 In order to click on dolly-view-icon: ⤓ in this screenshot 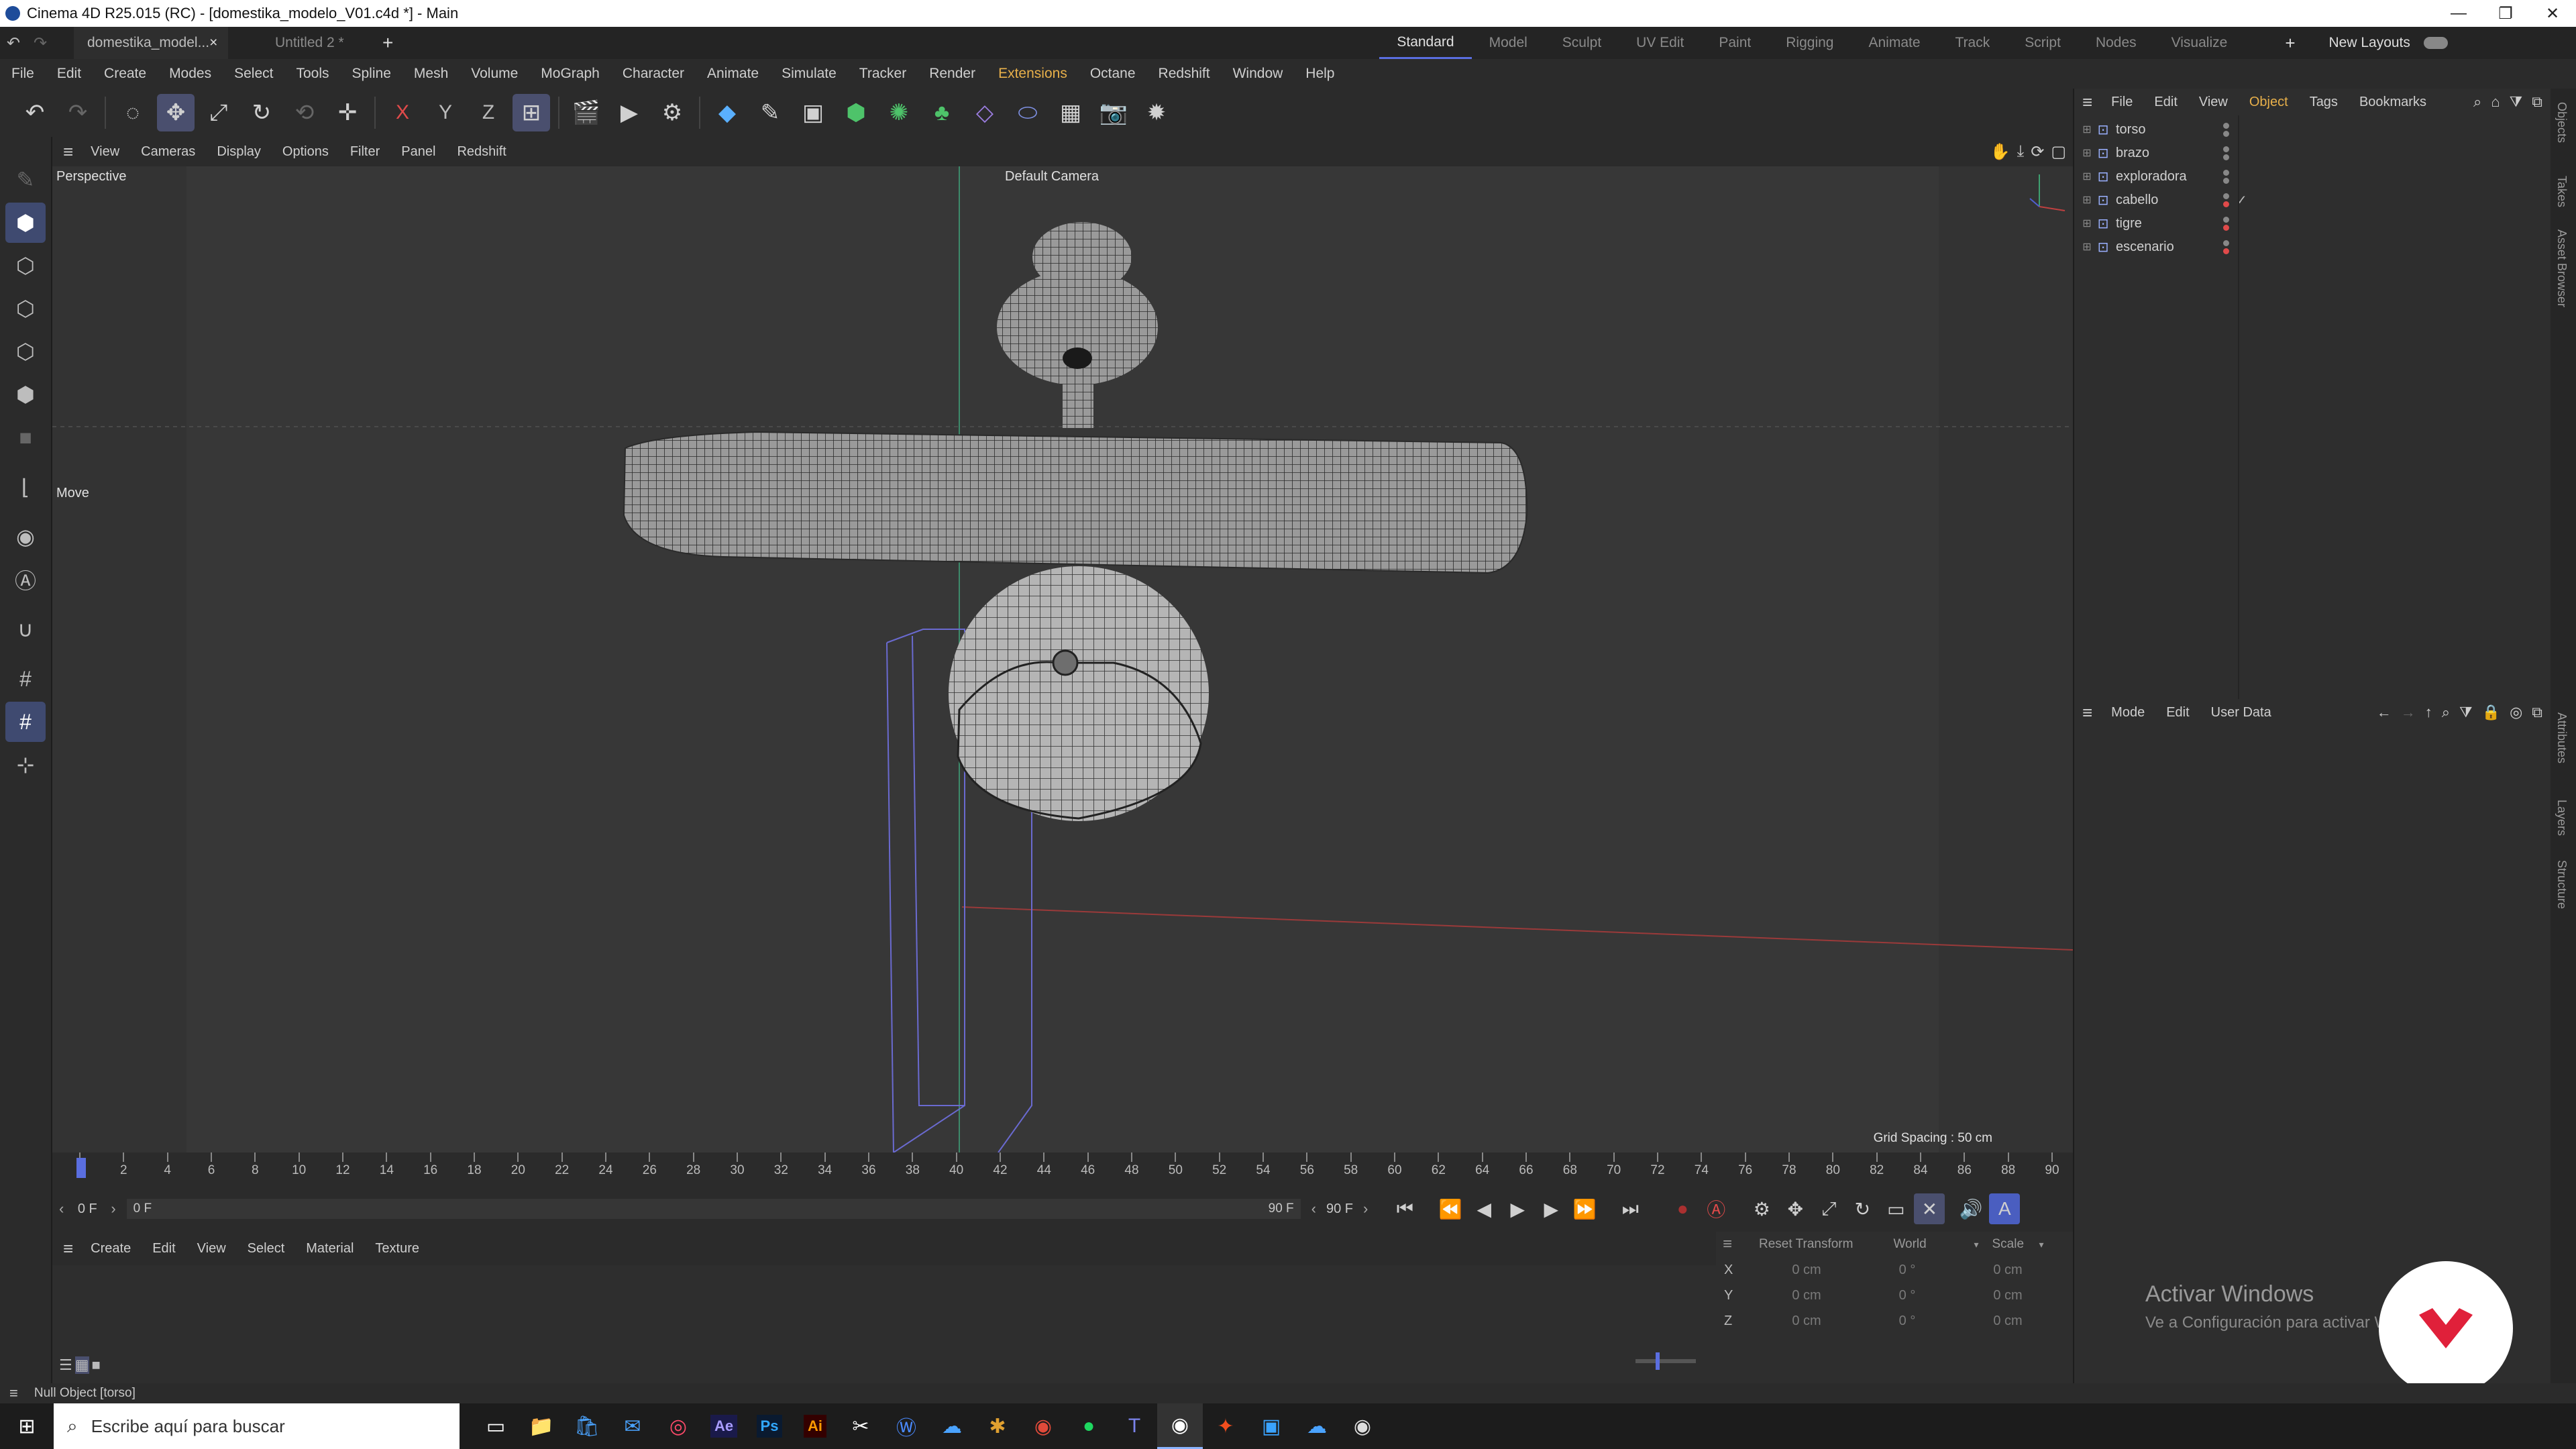, I will do `click(2021, 151)`.